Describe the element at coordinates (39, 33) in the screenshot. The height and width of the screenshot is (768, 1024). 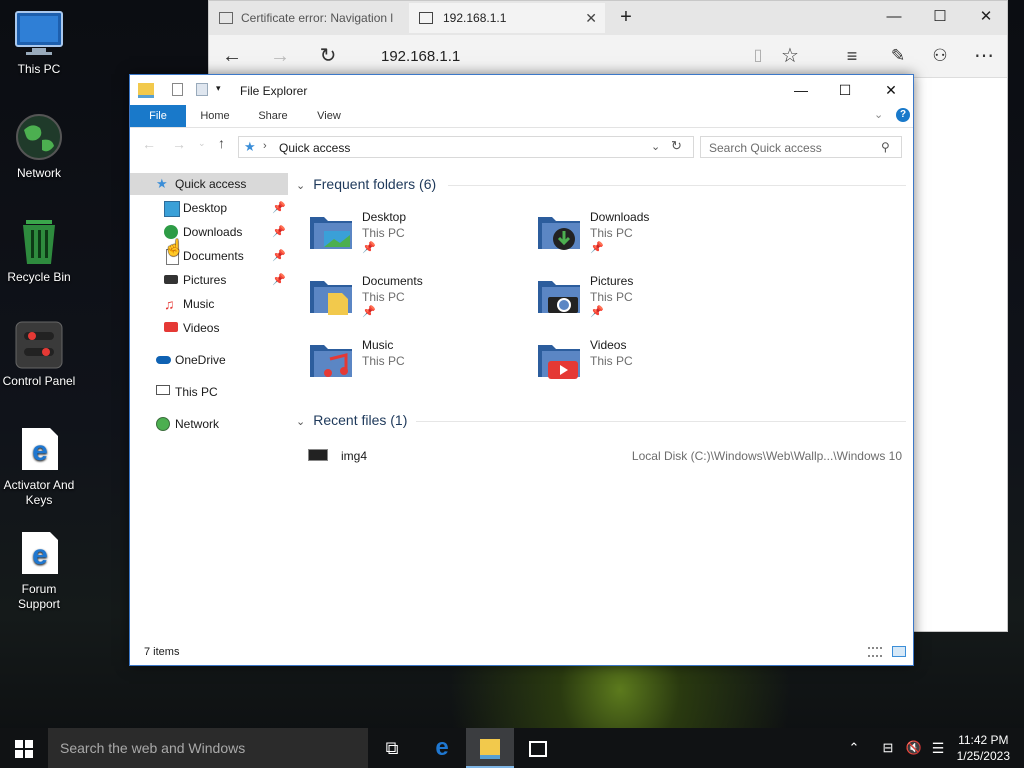
I see `monitor-icon` at that location.